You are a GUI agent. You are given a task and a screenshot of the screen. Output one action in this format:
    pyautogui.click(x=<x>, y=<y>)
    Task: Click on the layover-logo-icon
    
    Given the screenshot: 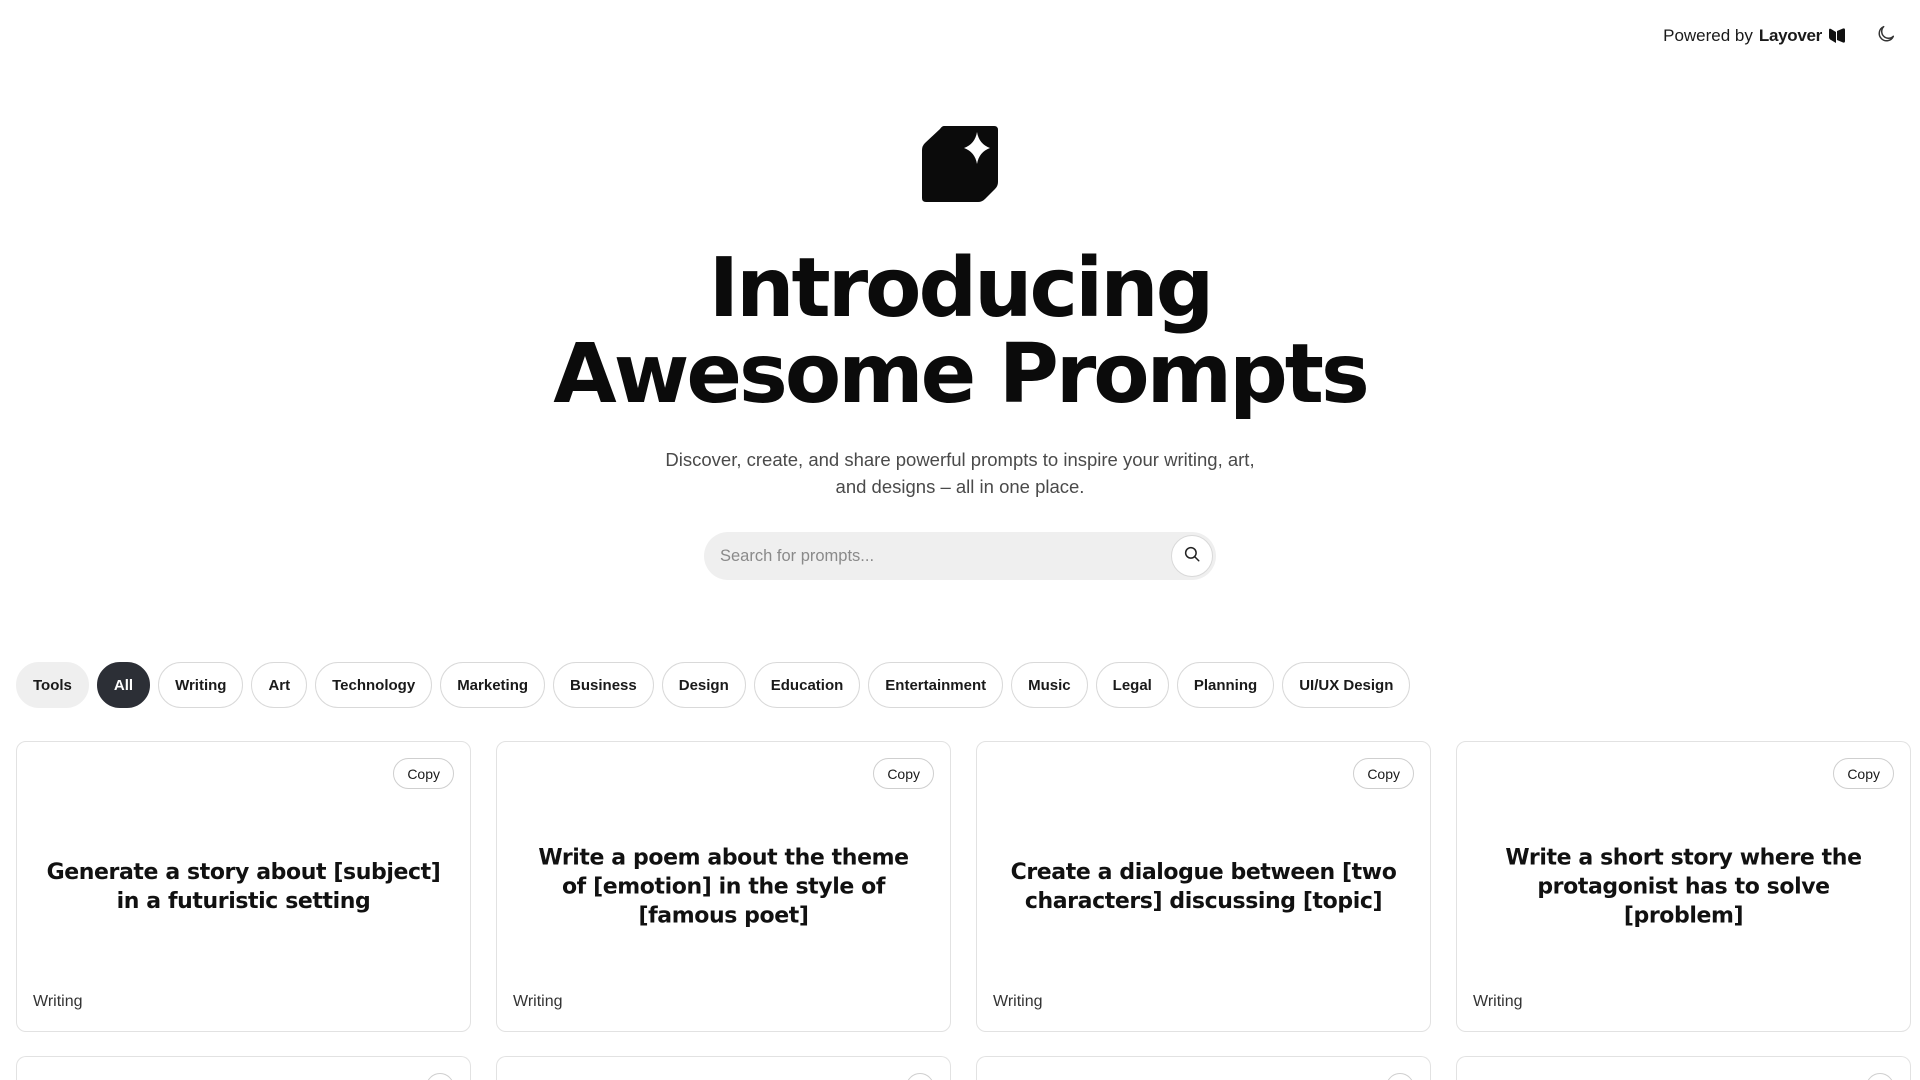 What is the action you would take?
    pyautogui.click(x=1837, y=36)
    